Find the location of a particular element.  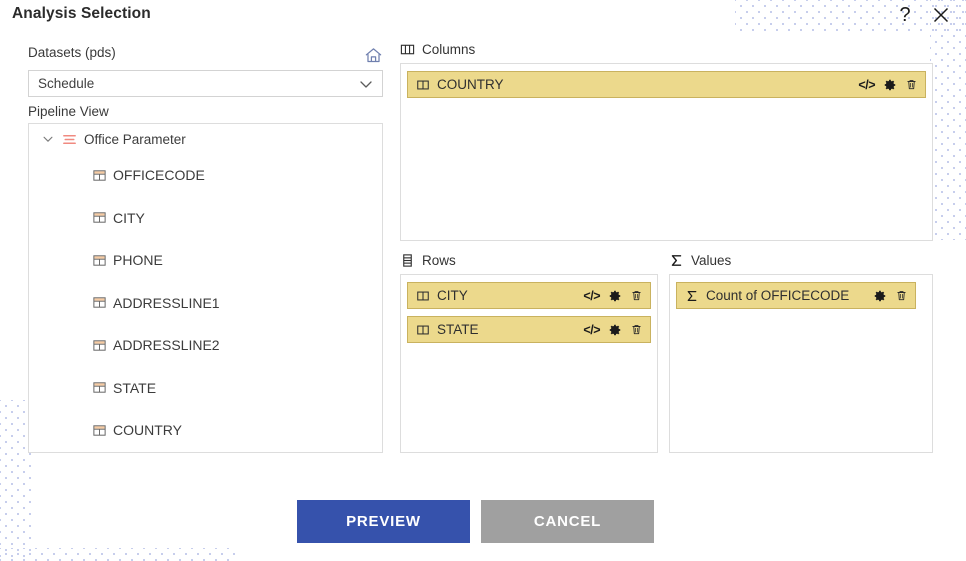

tree-item-country: COUNTRY is located at coordinates (205, 430).